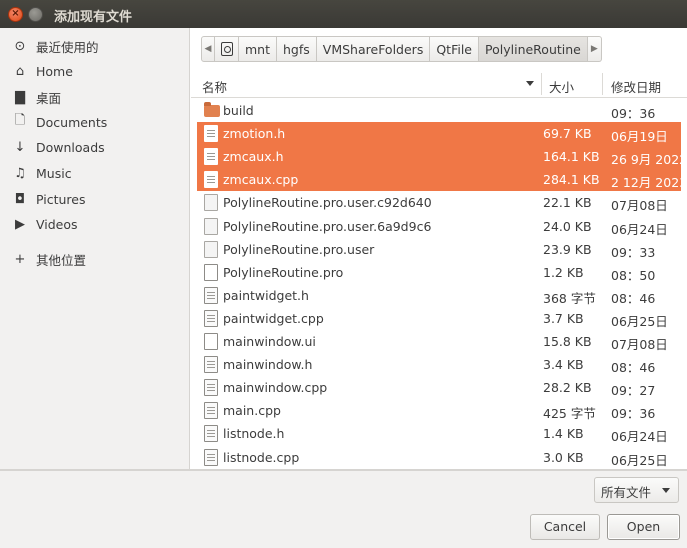 The width and height of the screenshot is (687, 548). Describe the element at coordinates (571, 180) in the screenshot. I see `file-size: 284.1 KB` at that location.